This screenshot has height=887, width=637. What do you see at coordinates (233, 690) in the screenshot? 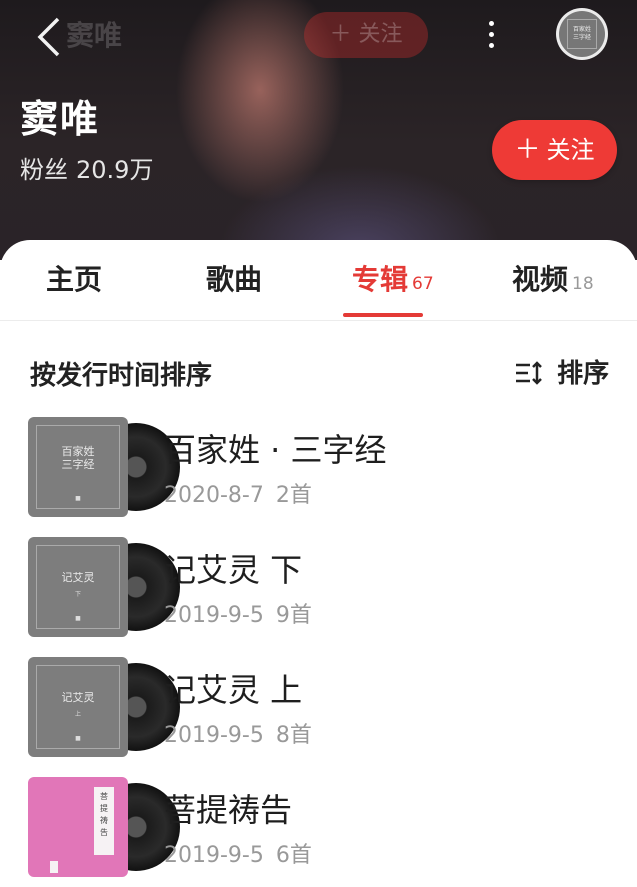
I see `album-title: 记艾灵 上` at bounding box center [233, 690].